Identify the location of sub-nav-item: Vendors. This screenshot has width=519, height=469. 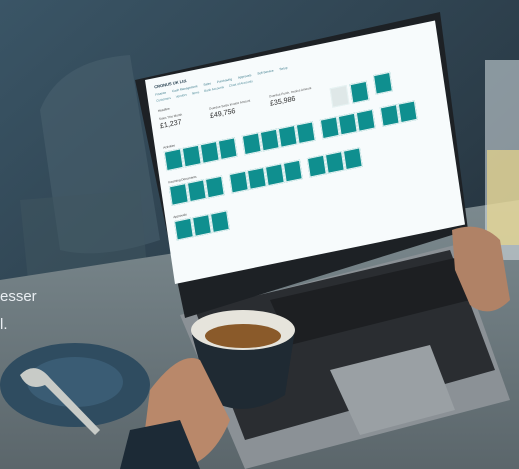
(182, 96).